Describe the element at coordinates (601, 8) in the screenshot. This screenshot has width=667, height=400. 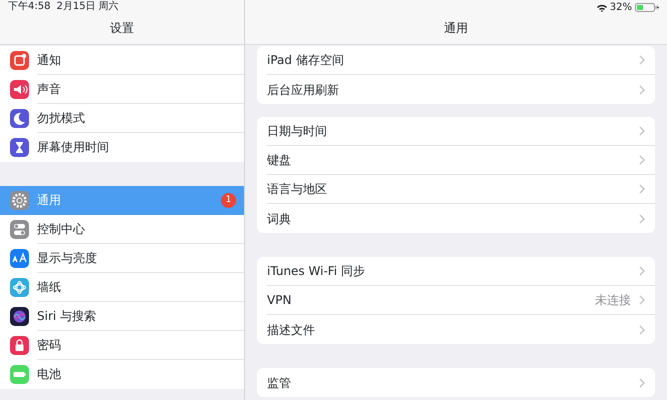
I see `wifi-icon` at that location.